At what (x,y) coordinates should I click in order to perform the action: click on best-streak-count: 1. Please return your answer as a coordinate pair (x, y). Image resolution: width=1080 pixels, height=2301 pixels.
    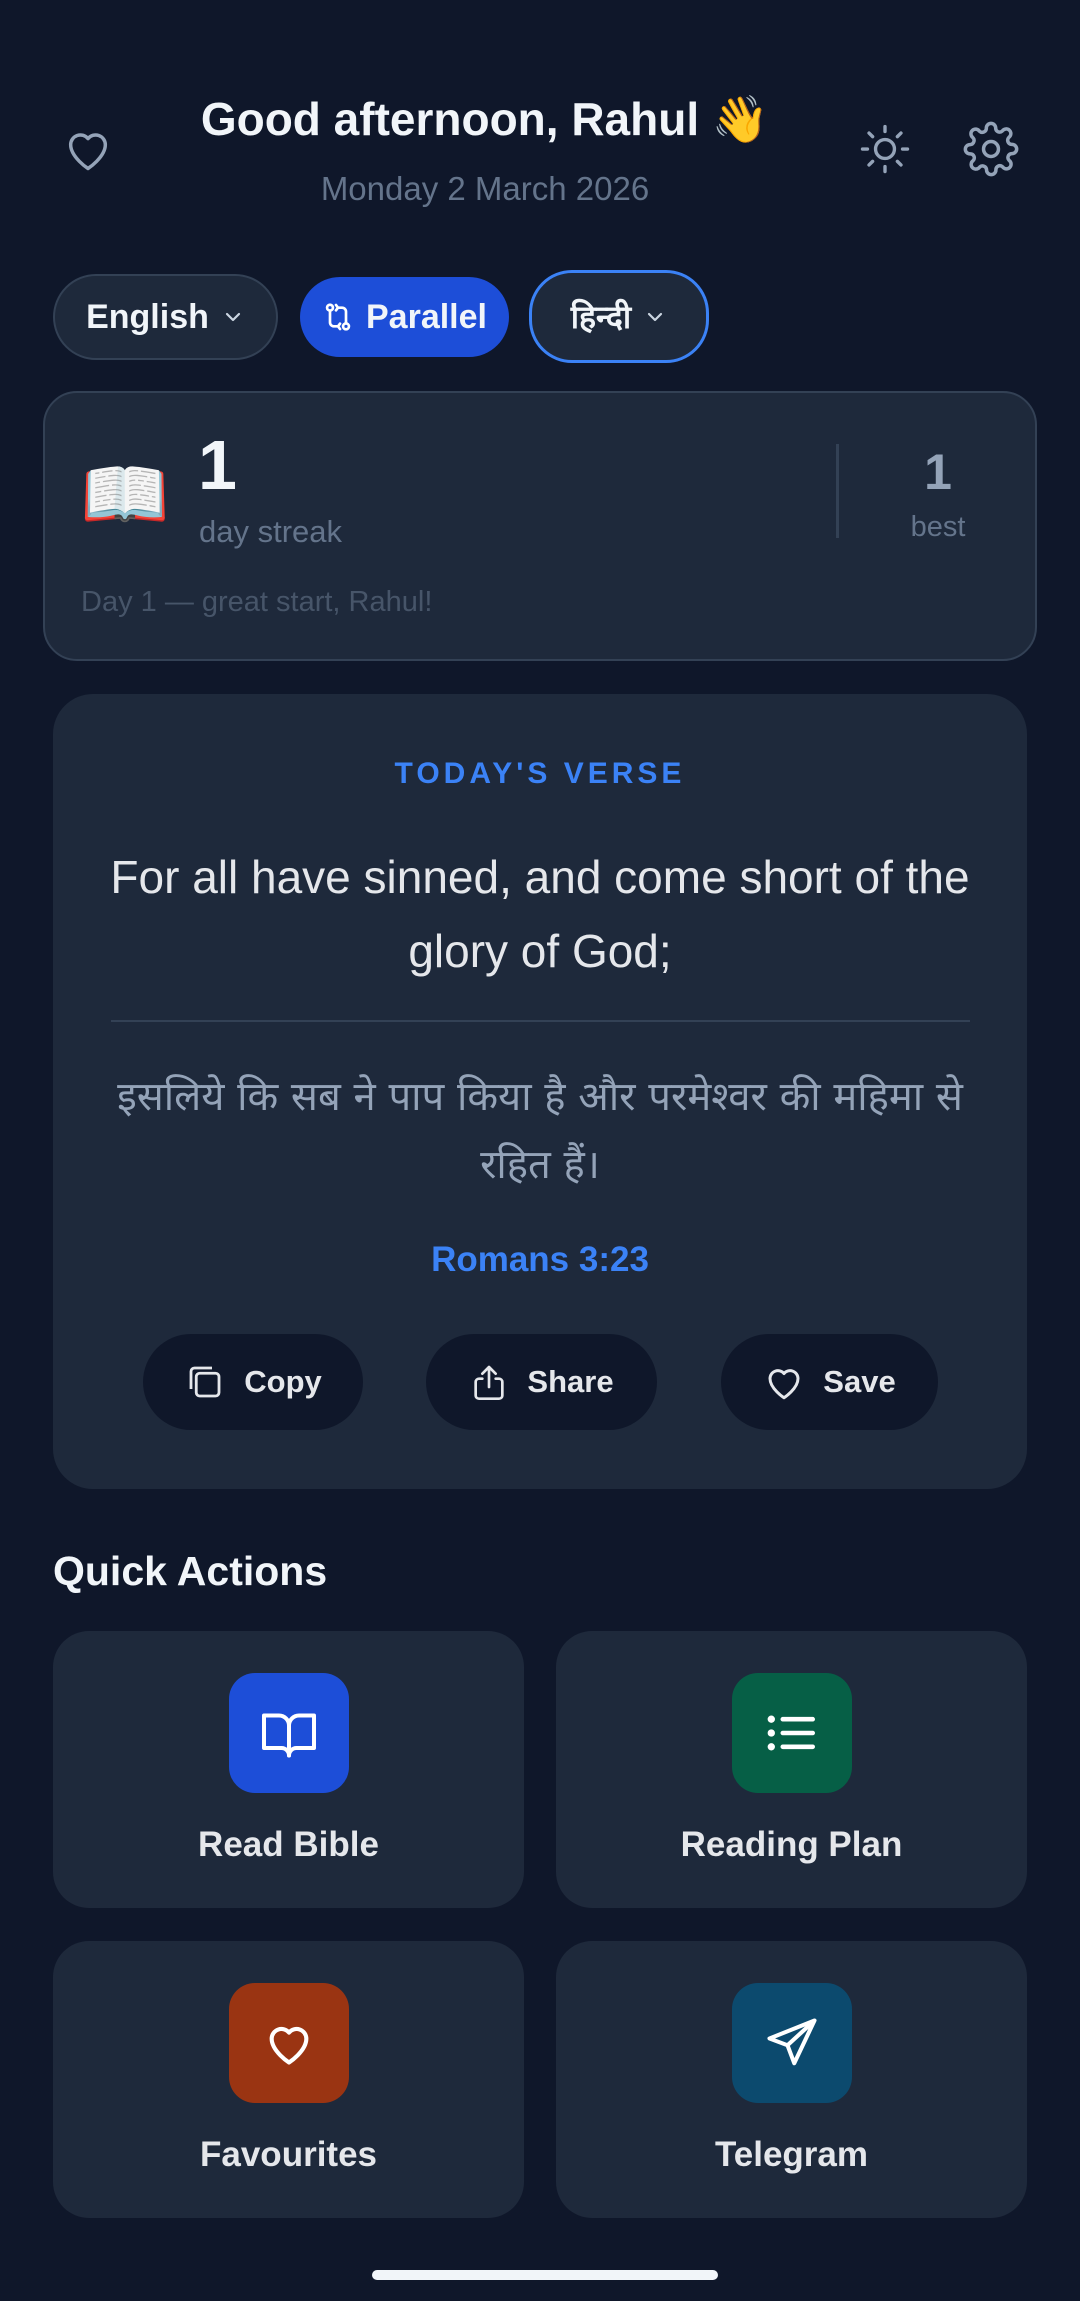
    Looking at the image, I should click on (938, 472).